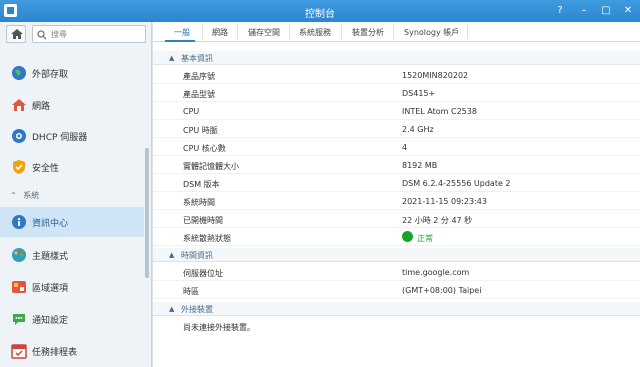  What do you see at coordinates (431, 32) in the screenshot?
I see `tab-synology-account: Synology 帳戶` at bounding box center [431, 32].